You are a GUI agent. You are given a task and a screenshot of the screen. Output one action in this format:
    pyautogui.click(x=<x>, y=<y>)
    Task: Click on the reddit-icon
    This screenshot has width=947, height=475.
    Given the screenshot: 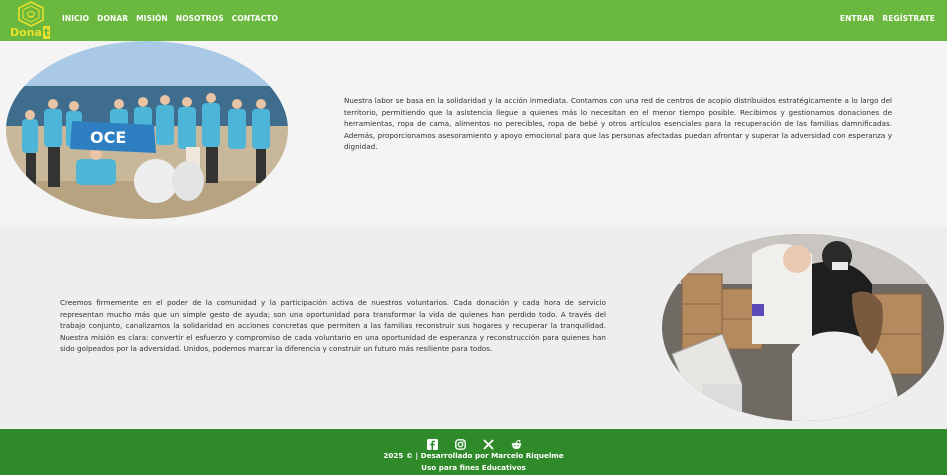 What is the action you would take?
    pyautogui.click(x=516, y=442)
    